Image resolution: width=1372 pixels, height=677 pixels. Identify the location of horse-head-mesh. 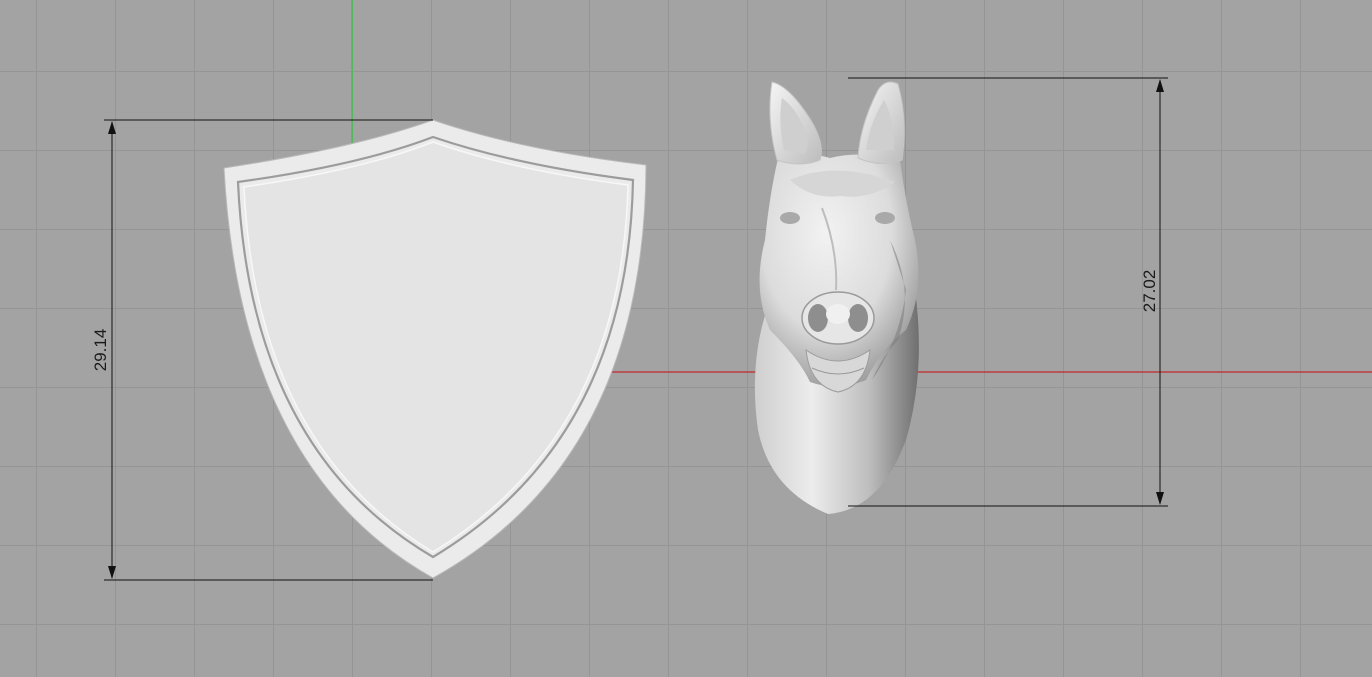
(836, 297).